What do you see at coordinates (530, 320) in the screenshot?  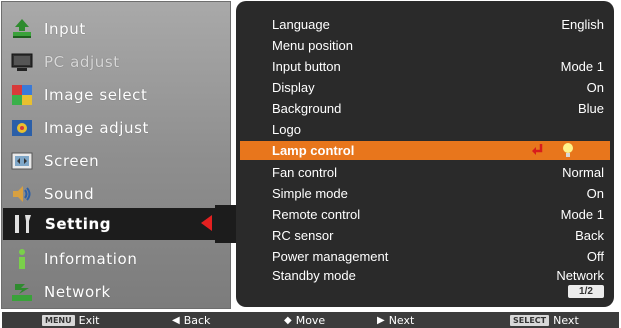 I see `select-key-icon: SELECT` at bounding box center [530, 320].